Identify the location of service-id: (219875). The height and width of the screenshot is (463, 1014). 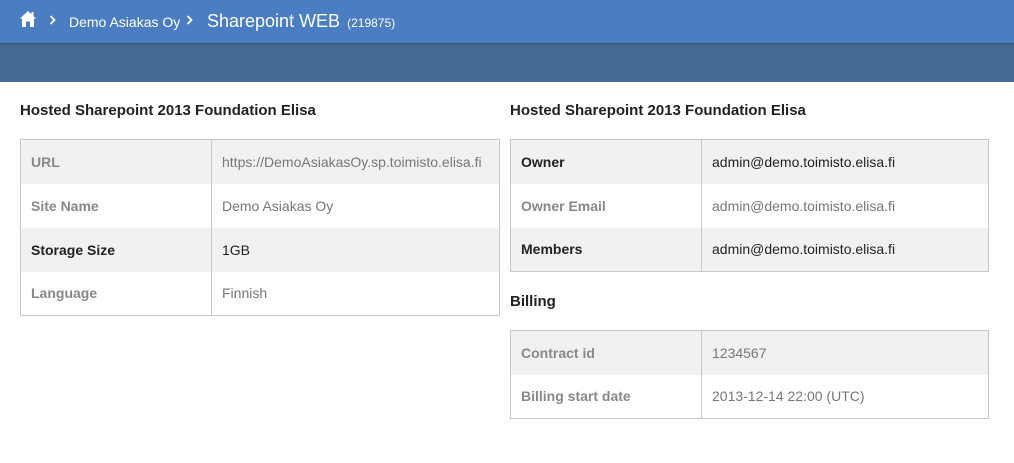
(371, 23).